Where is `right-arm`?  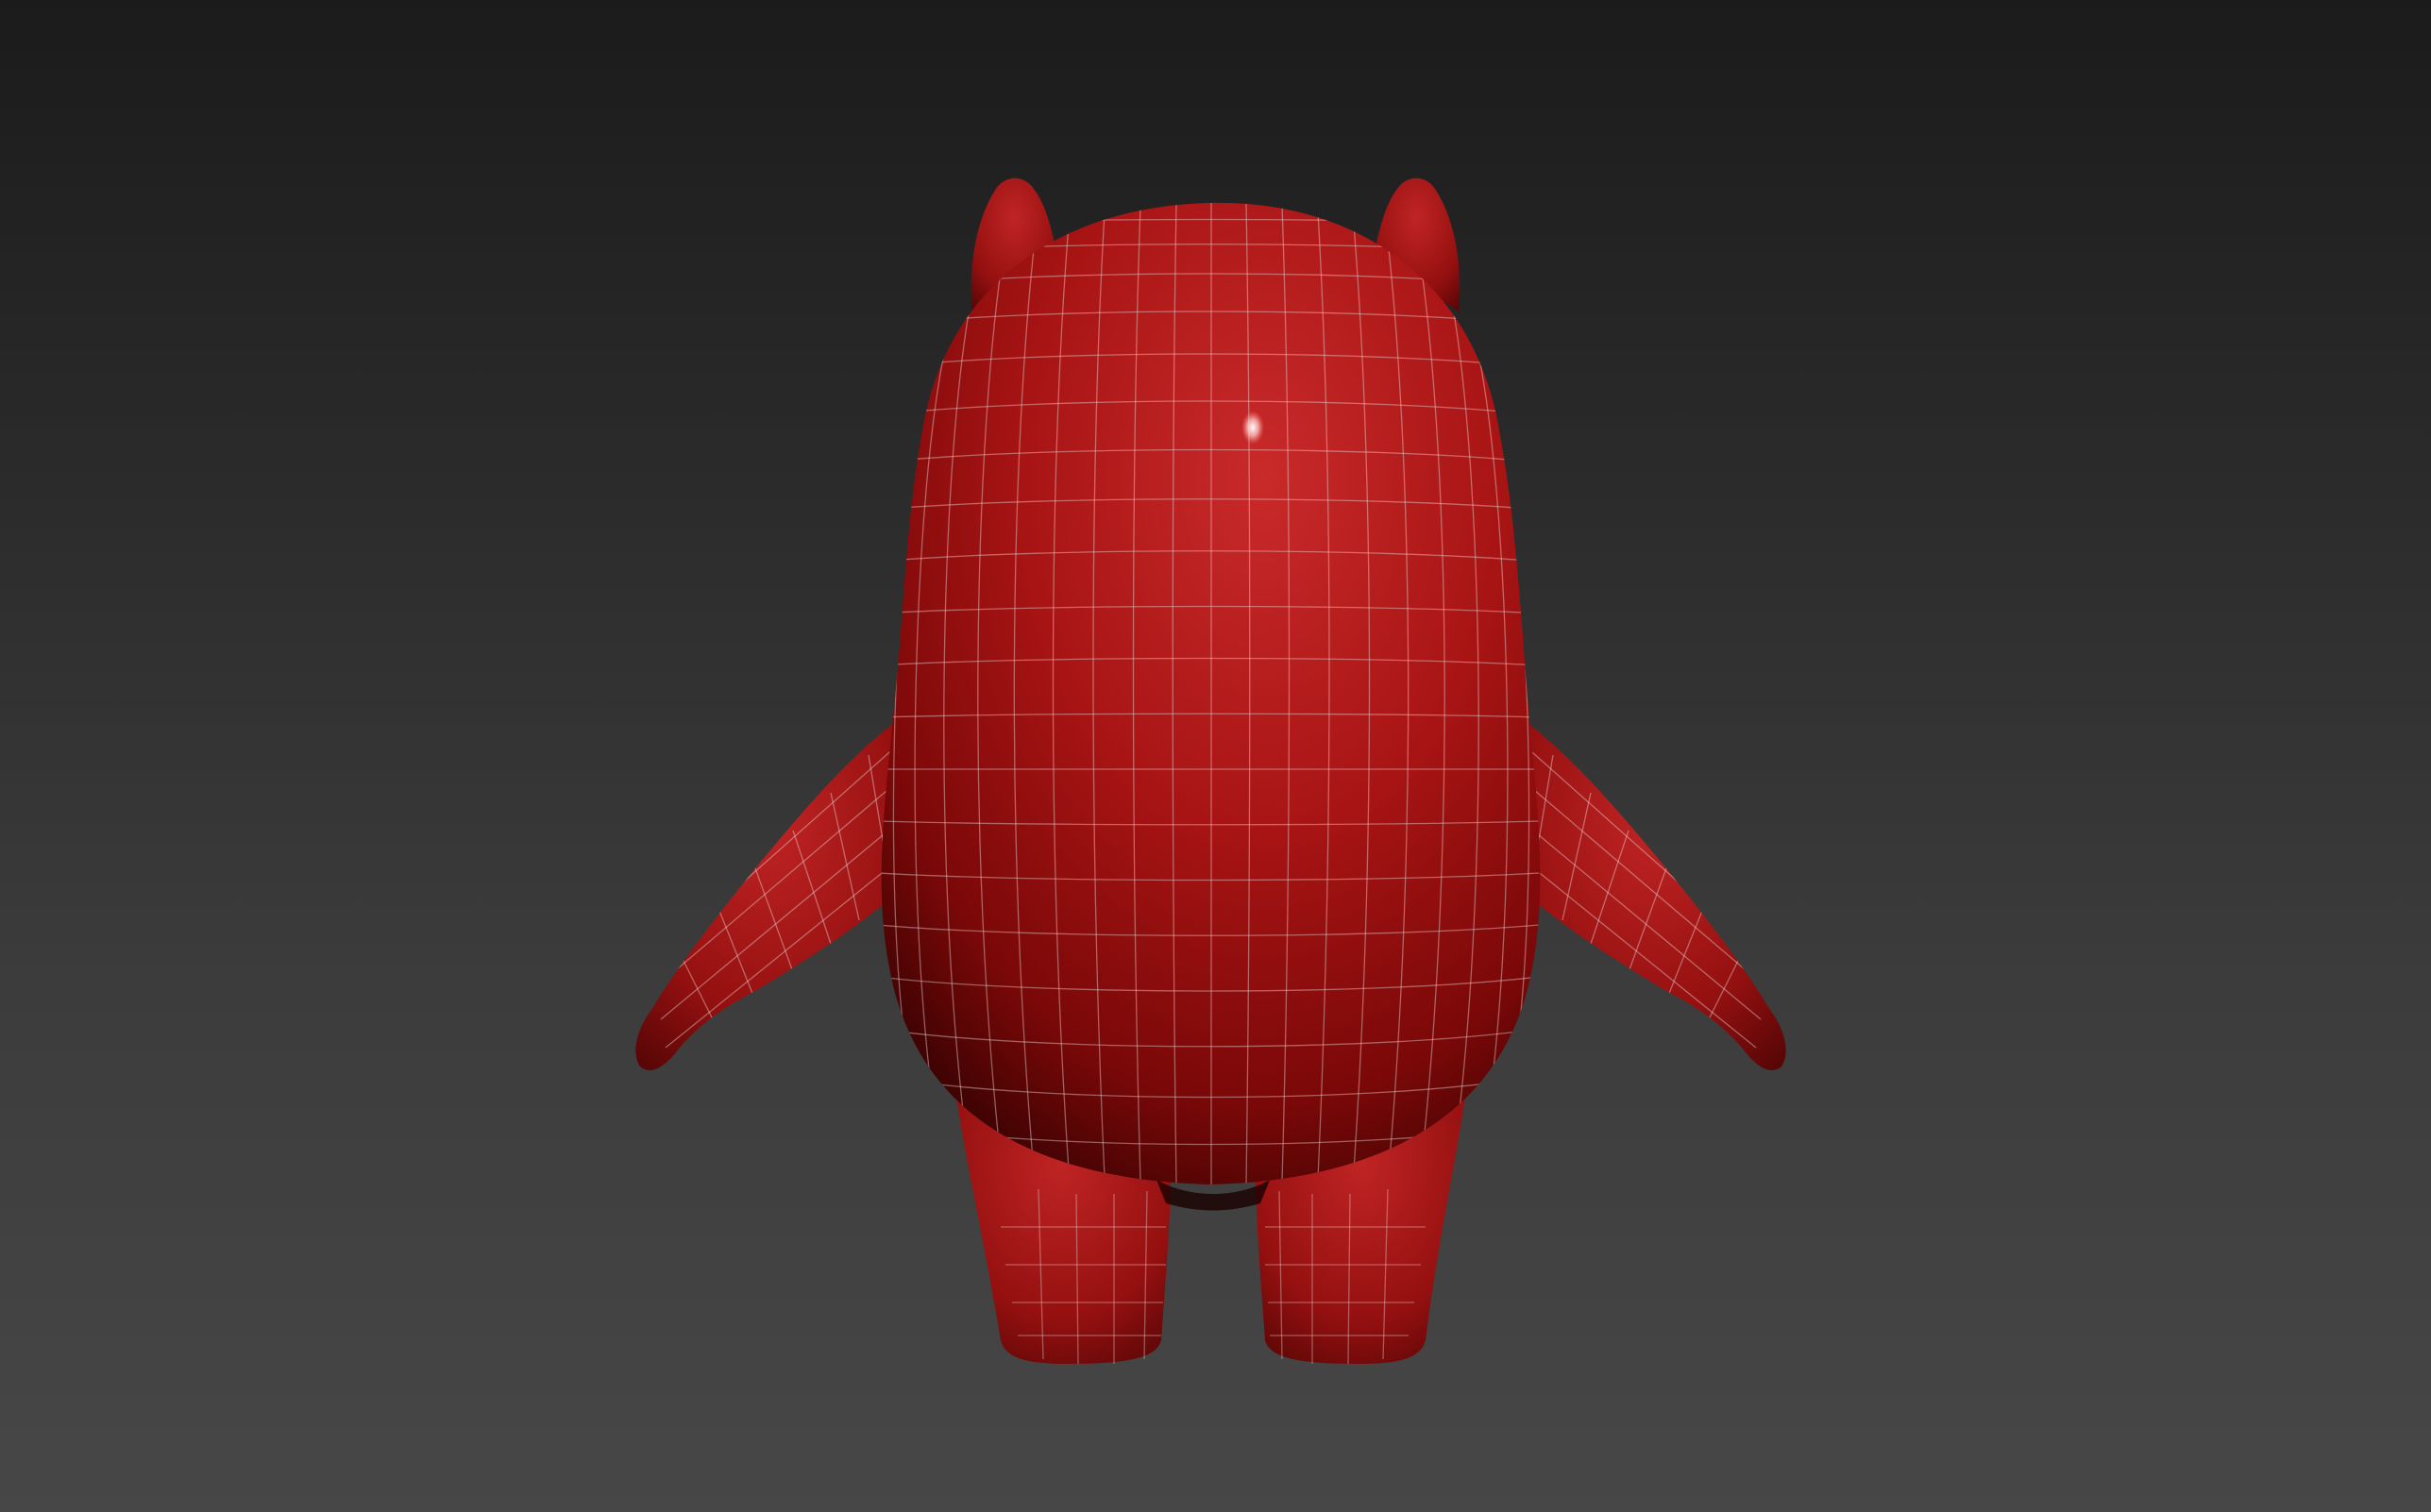 right-arm is located at coordinates (1653, 893).